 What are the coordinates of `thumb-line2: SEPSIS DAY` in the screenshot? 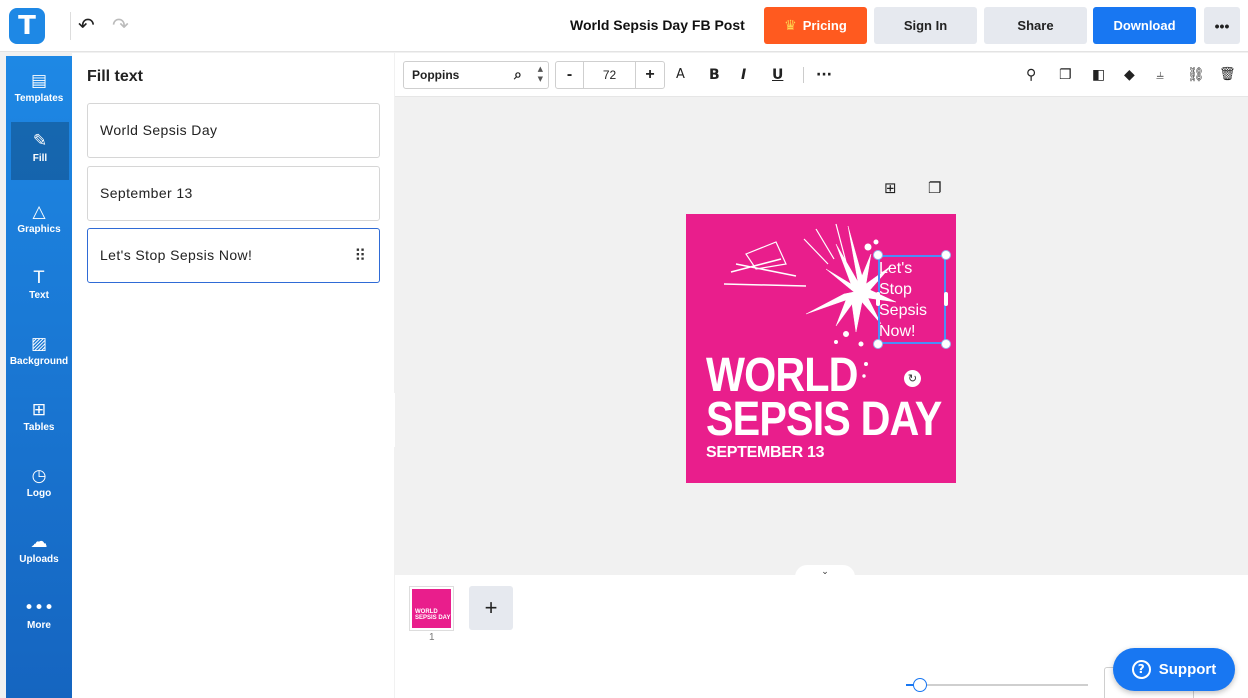 It's located at (433, 618).